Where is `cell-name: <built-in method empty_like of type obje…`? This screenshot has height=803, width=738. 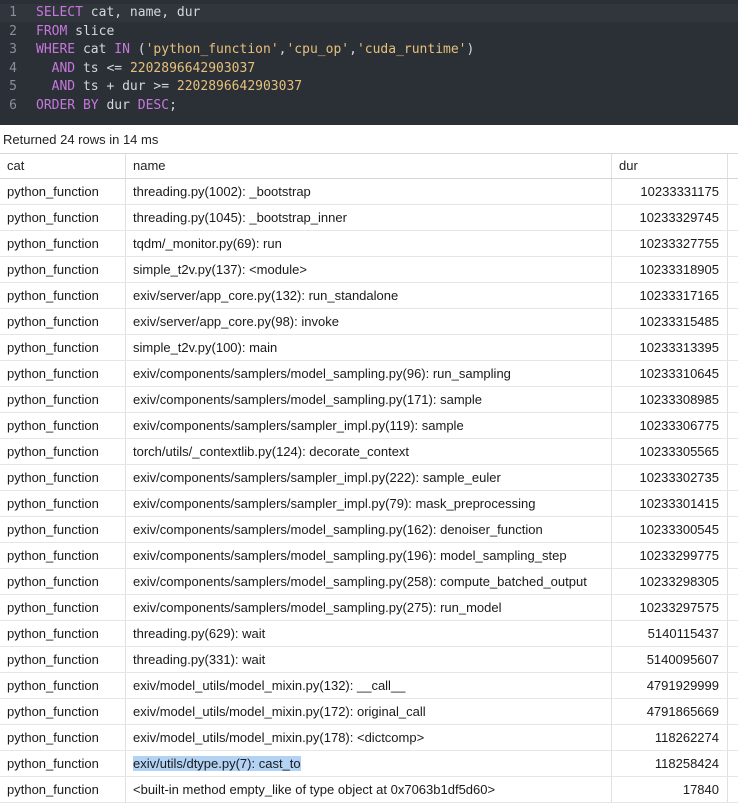 cell-name: <built-in method empty_like of type obje… is located at coordinates (369, 789).